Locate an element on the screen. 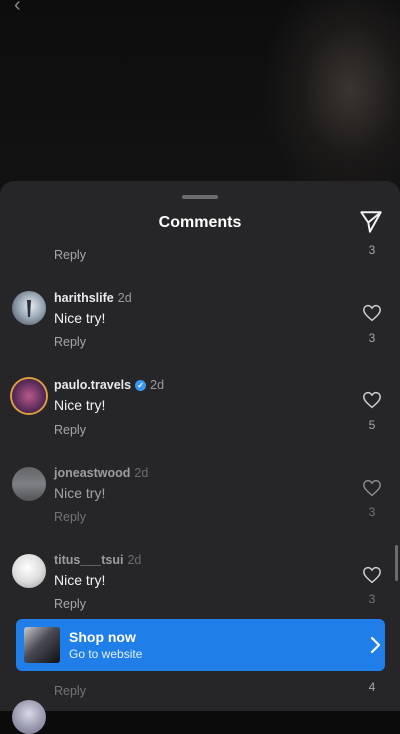 The image size is (400, 734). comment-username: paulo.travels ✓ 2d is located at coordinates (109, 385).